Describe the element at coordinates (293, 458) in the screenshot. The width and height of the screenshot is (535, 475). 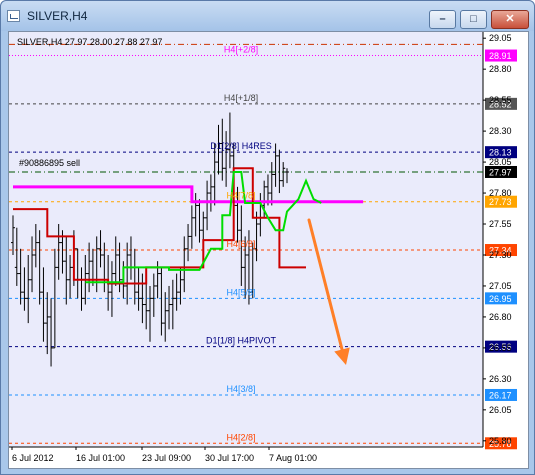
I see `x-tick-label: 7 Aug 01:00` at that location.